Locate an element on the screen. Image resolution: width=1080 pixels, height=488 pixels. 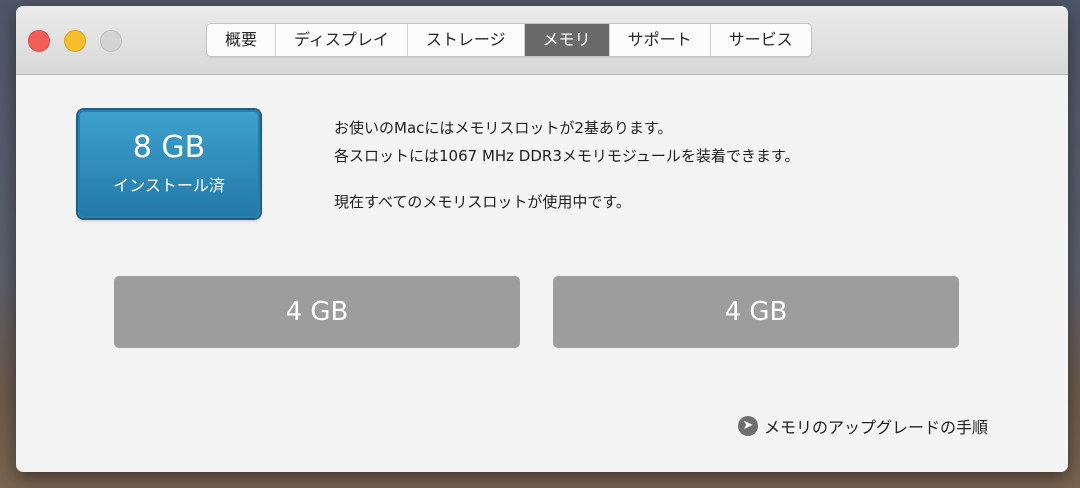
tab-overview: 概要 is located at coordinates (242, 40).